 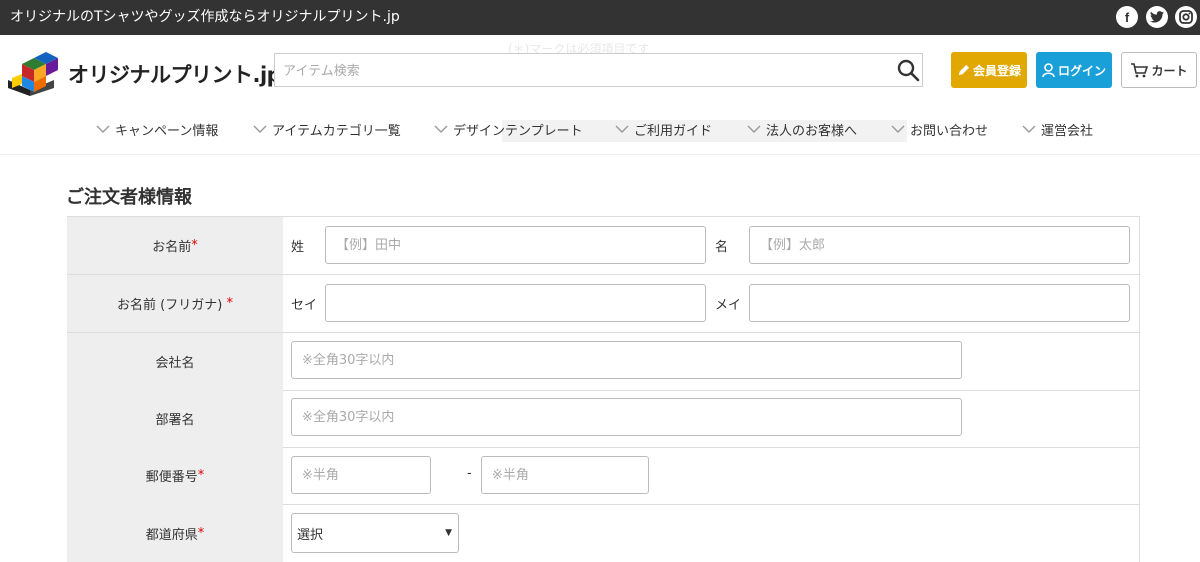 I want to click on company-label: 会社名, so click(x=175, y=361).